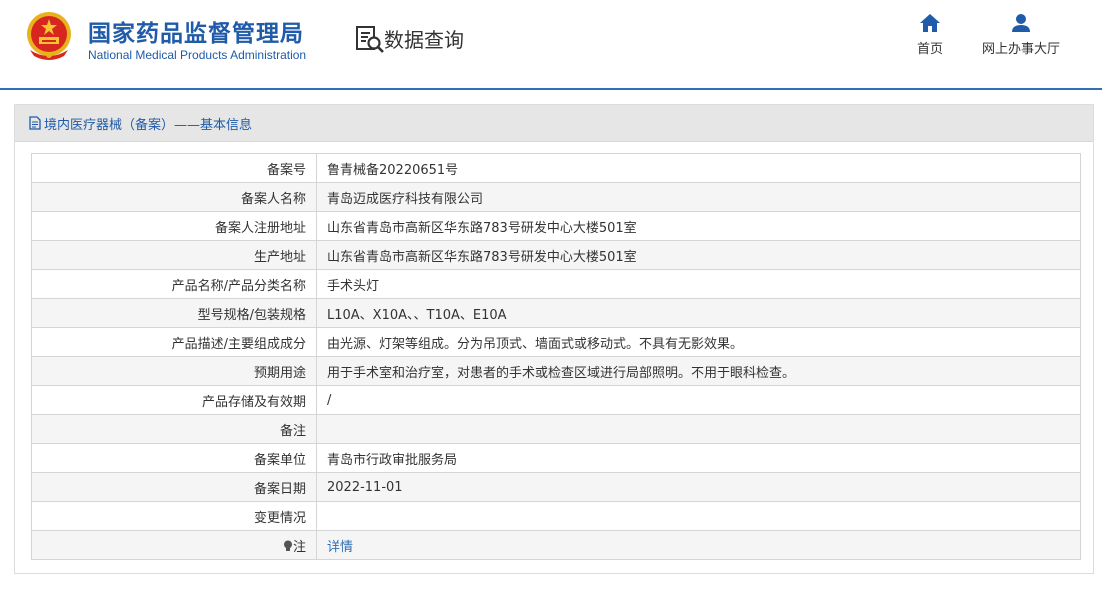 The image size is (1102, 589). What do you see at coordinates (174, 400) in the screenshot?
I see `row-label: 产品存储及有效期` at bounding box center [174, 400].